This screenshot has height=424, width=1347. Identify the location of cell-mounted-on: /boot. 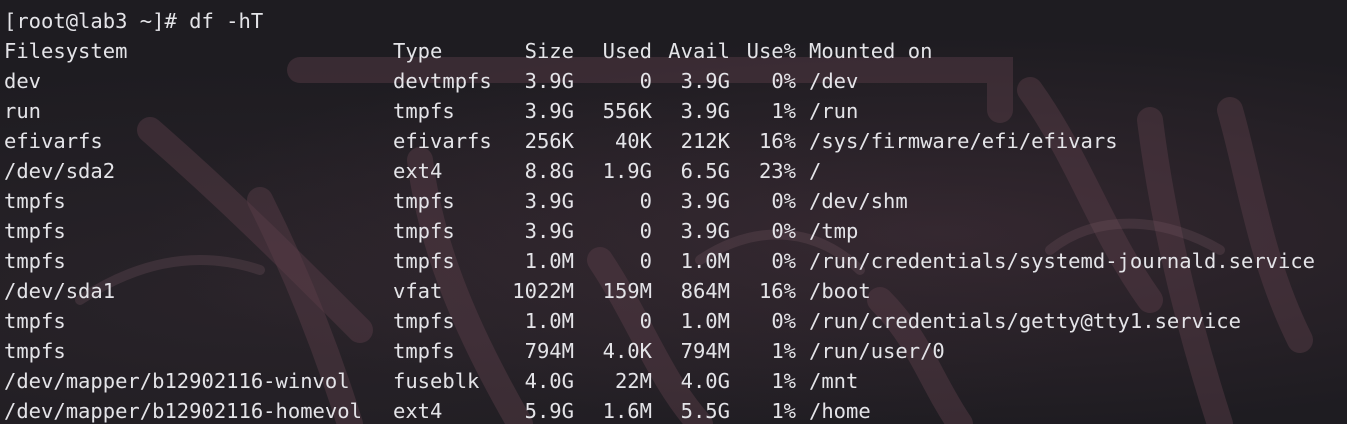
(840, 291).